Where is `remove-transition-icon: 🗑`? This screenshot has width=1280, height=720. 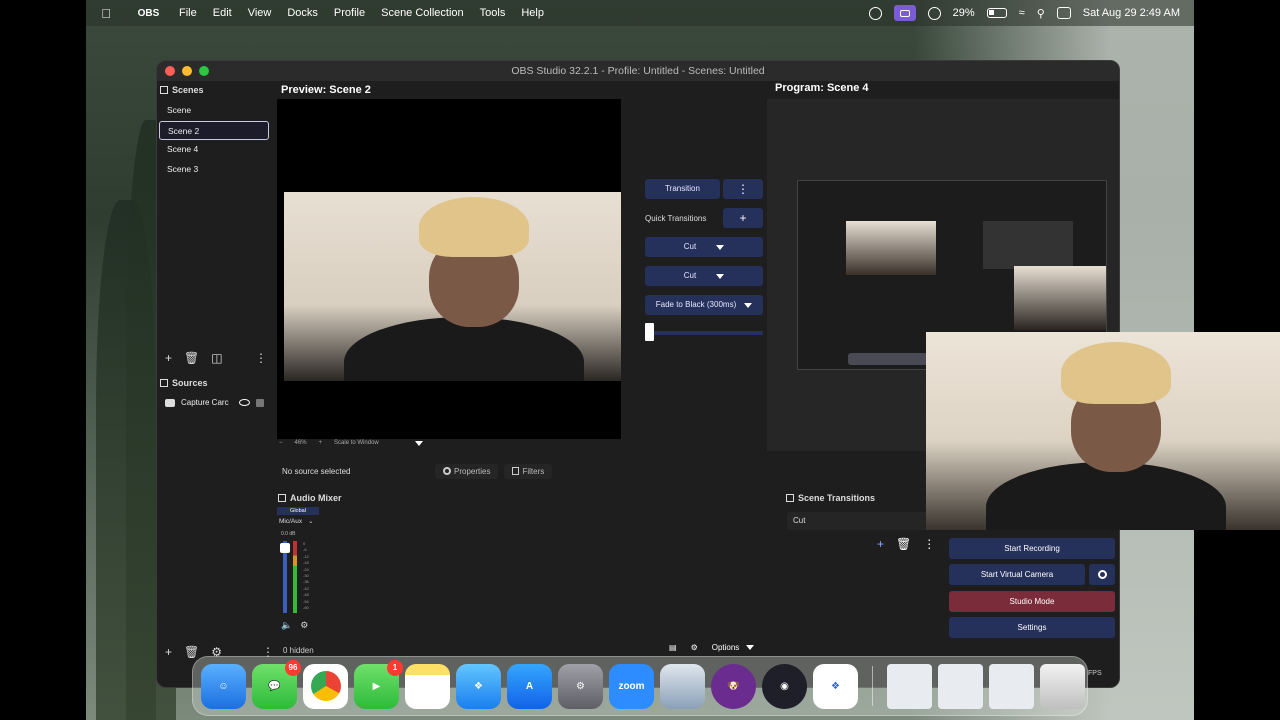
remove-transition-icon: 🗑 is located at coordinates (903, 544).